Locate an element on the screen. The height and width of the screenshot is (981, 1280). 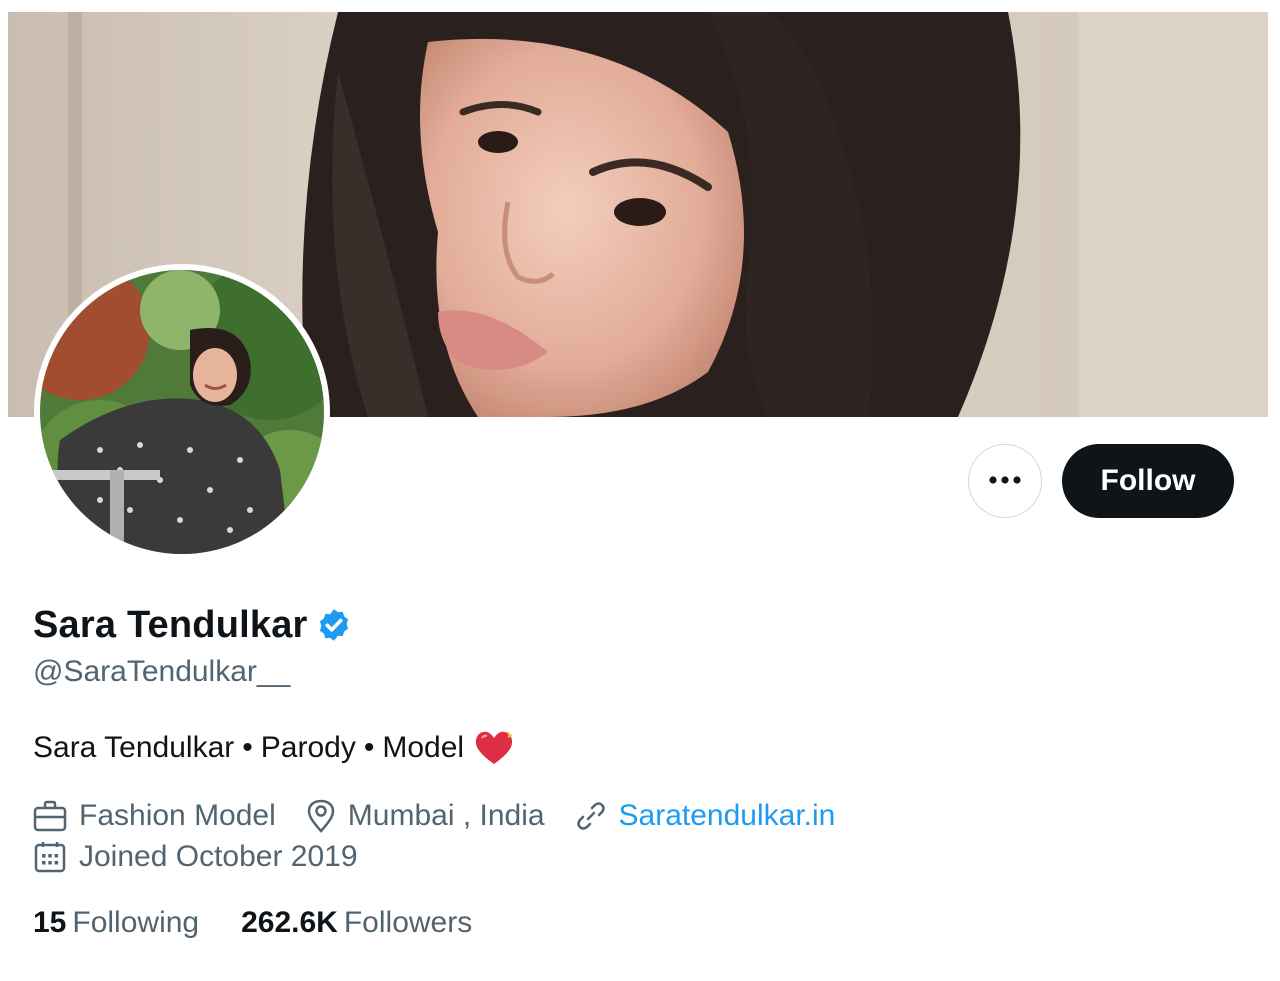
bio: Sara Tendulkar • Parody • Model is located at coordinates (273, 748).